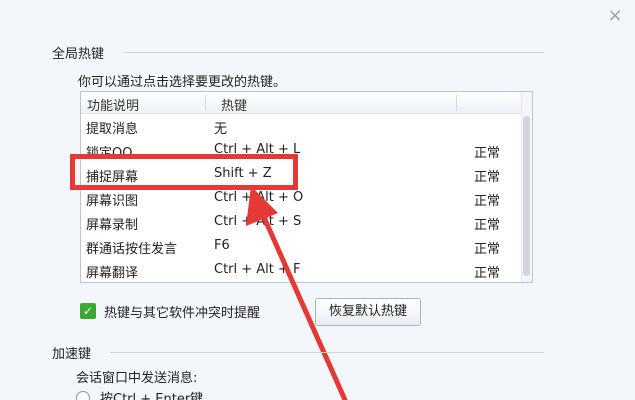  What do you see at coordinates (368, 312) in the screenshot?
I see `reset-default-hotkeys-button: 恢复默认热键` at bounding box center [368, 312].